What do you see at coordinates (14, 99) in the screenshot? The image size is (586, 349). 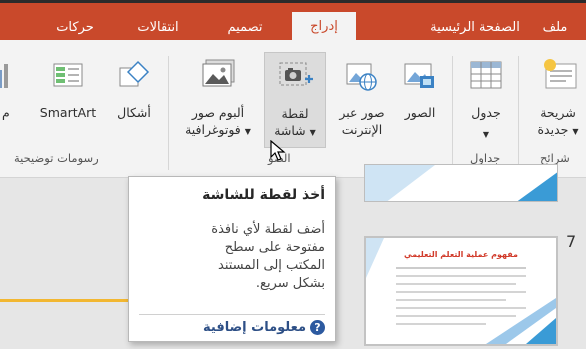 I see `chart-button: م` at bounding box center [14, 99].